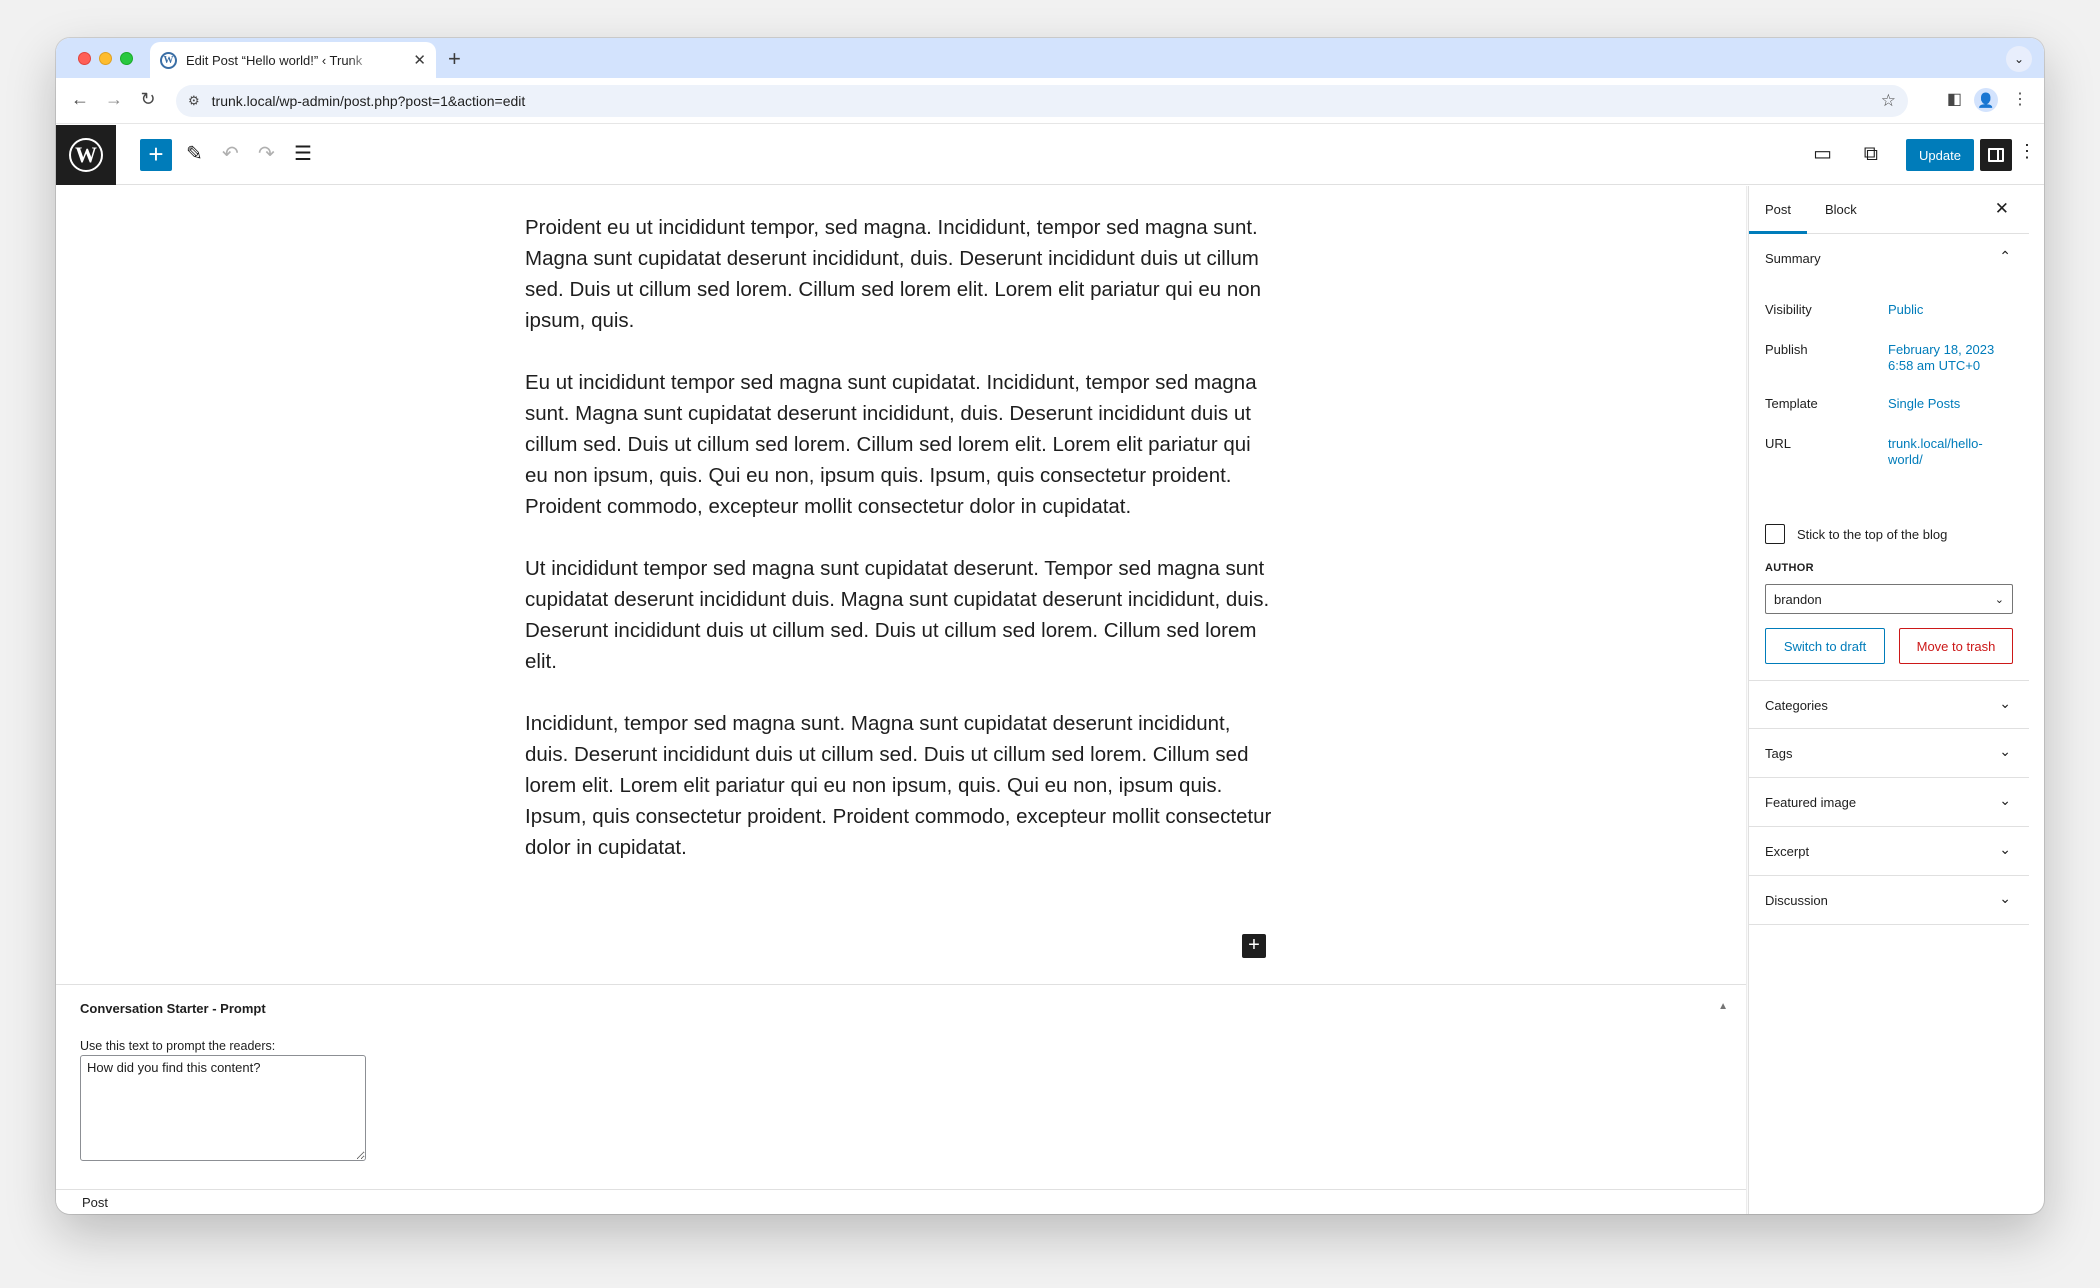  I want to click on block-inserter-button: +, so click(156, 155).